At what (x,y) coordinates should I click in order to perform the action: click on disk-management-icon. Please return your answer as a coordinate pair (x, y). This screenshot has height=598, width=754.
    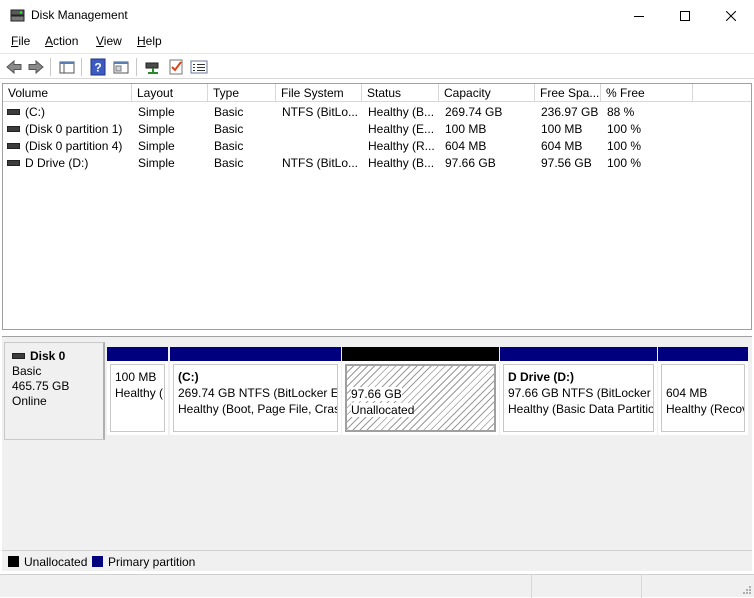
    Looking at the image, I should click on (17, 15).